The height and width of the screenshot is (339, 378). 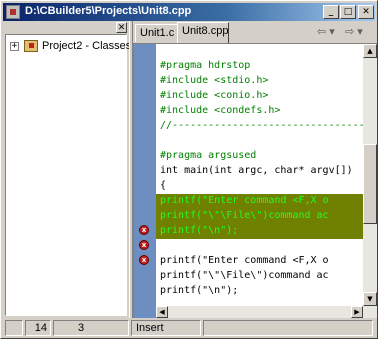 I want to click on code-line: printf("\"\File\")command ac, so click(x=259, y=275).